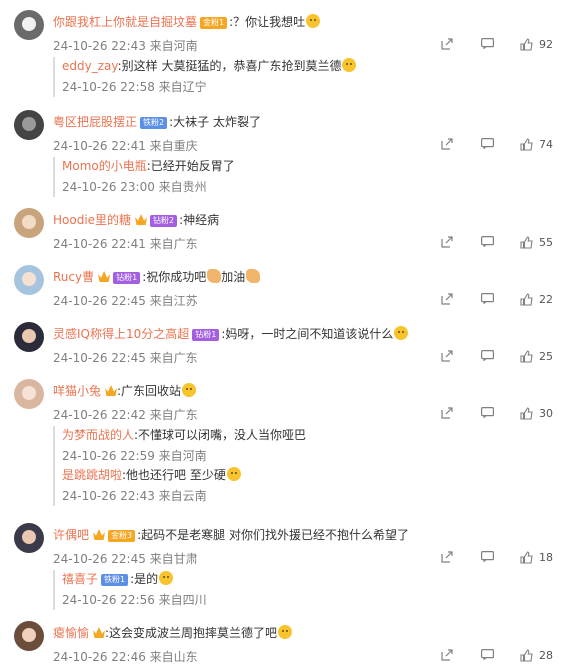 This screenshot has width=561, height=667. What do you see at coordinates (122, 536) in the screenshot?
I see `fan-badge: 金粉3` at bounding box center [122, 536].